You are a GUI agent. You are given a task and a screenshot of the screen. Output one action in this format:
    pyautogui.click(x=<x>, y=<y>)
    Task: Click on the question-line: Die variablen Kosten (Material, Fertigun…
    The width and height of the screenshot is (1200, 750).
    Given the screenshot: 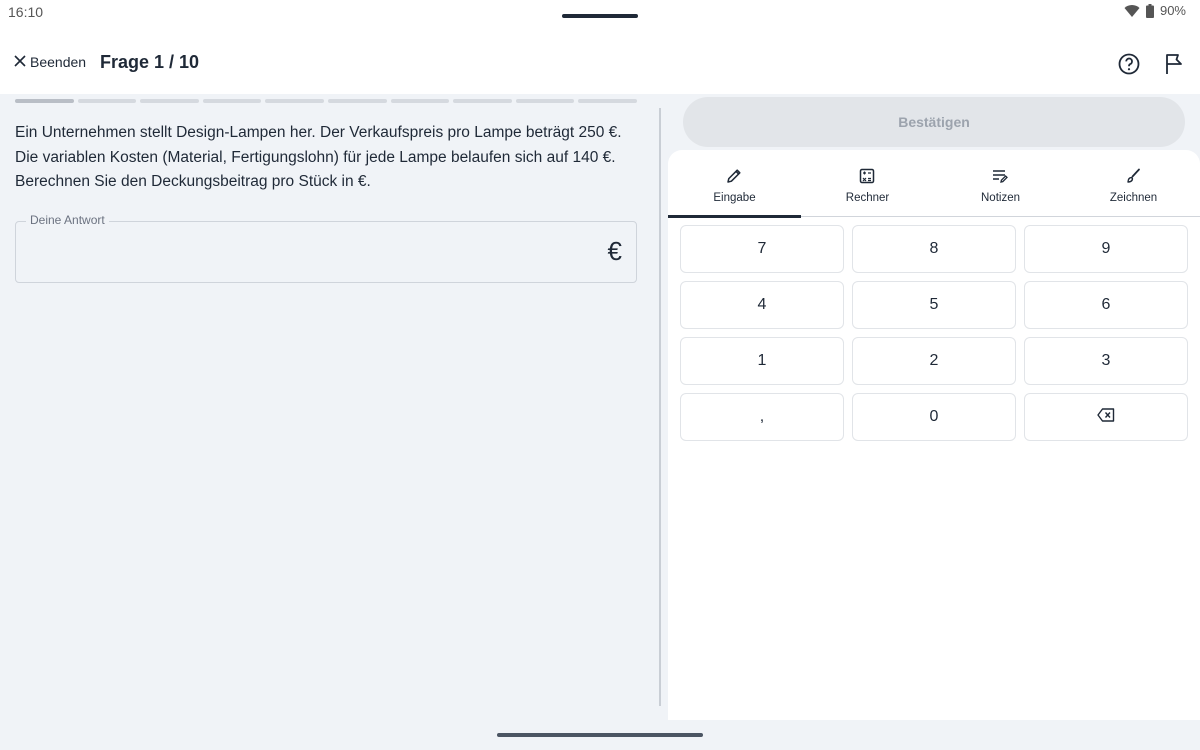 What is the action you would take?
    pyautogui.click(x=315, y=157)
    